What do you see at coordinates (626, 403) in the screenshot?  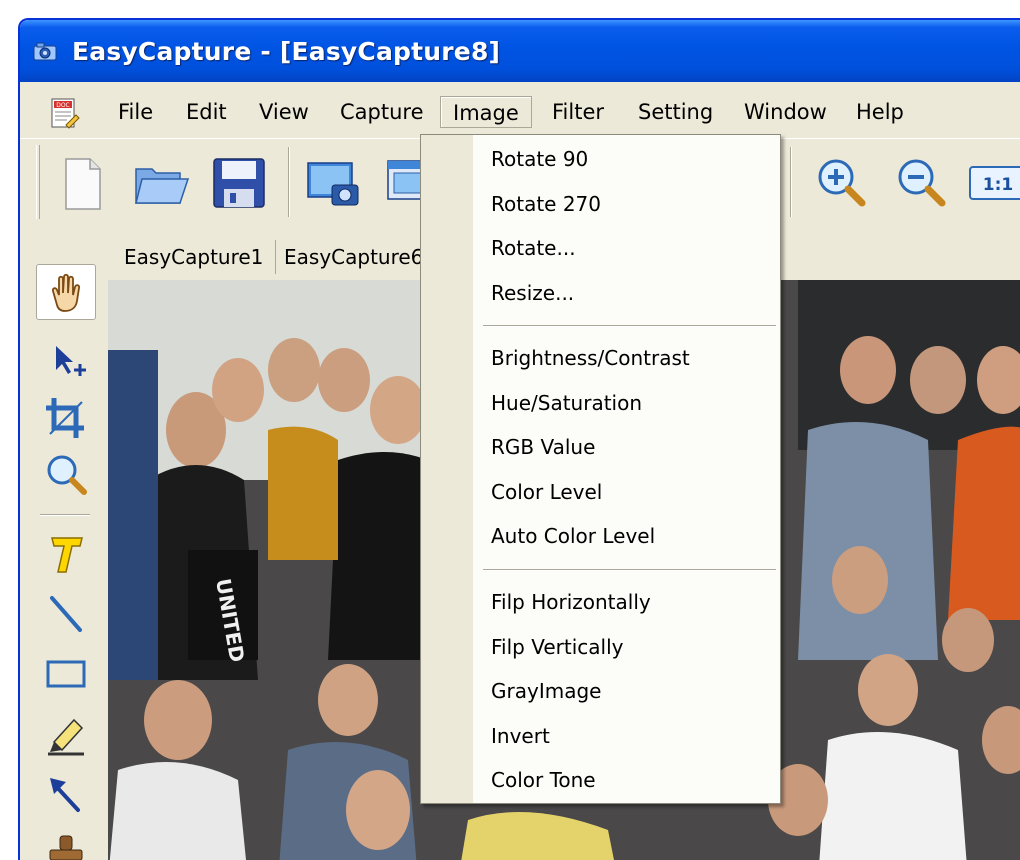 I see `menu-item-hue-saturation: Hue/Saturation` at bounding box center [626, 403].